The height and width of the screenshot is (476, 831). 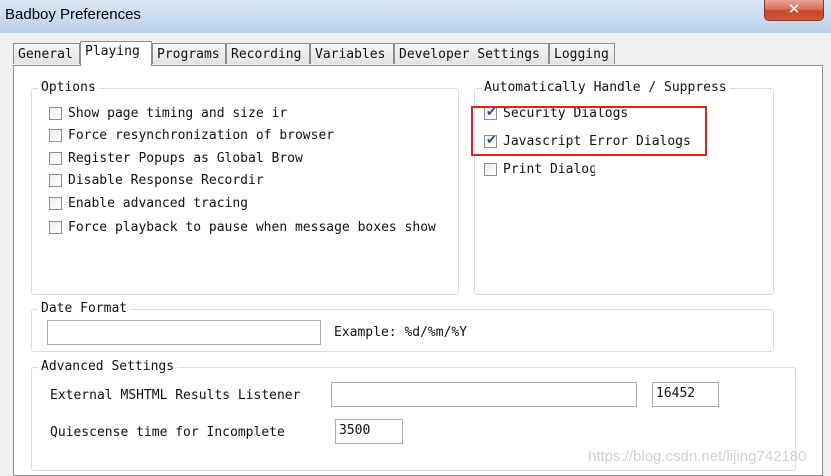 I want to click on tab-programs: Programs, so click(x=189, y=53).